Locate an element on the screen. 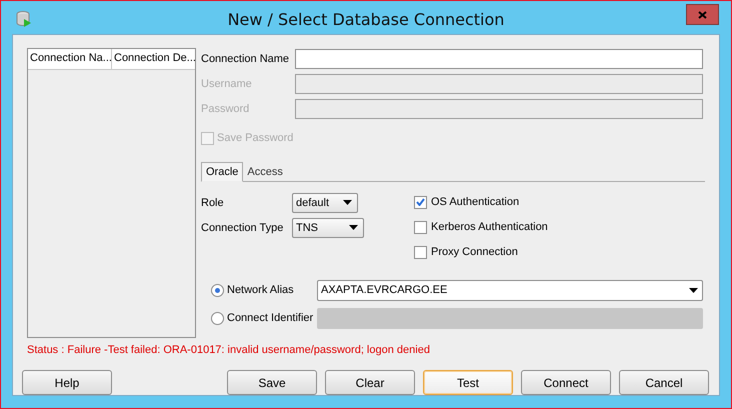 This screenshot has width=732, height=409. combo-box: AXAPTA.EVRCARGO.EE is located at coordinates (510, 290).